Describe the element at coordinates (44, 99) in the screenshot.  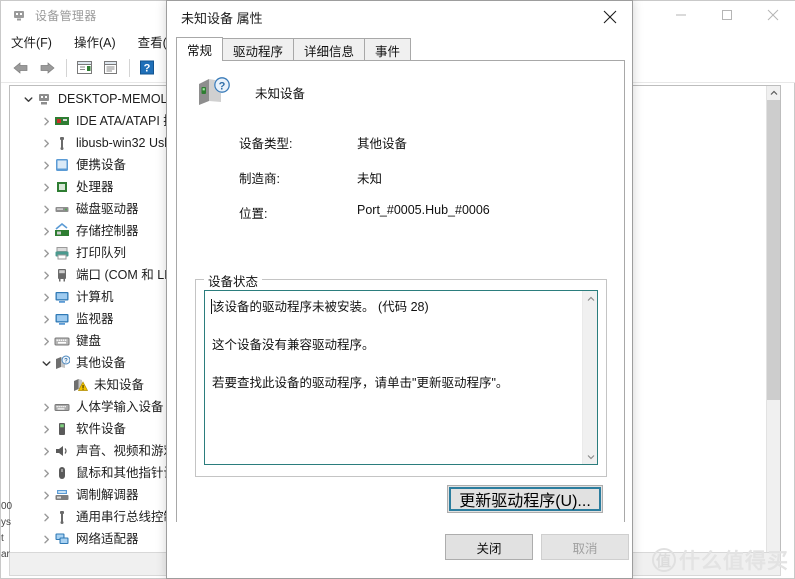
I see `computer-icon` at that location.